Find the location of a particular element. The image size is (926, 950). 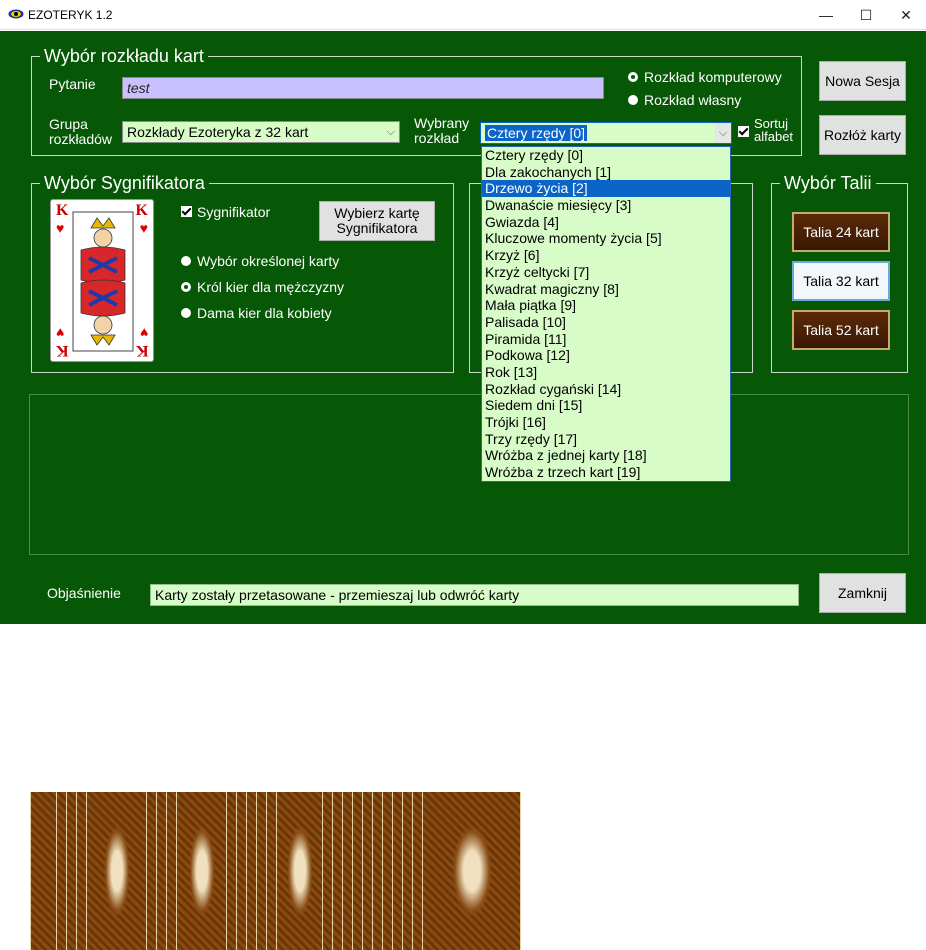

significator-group-legend: Wybór Sygnifikatora is located at coordinates (124, 183).